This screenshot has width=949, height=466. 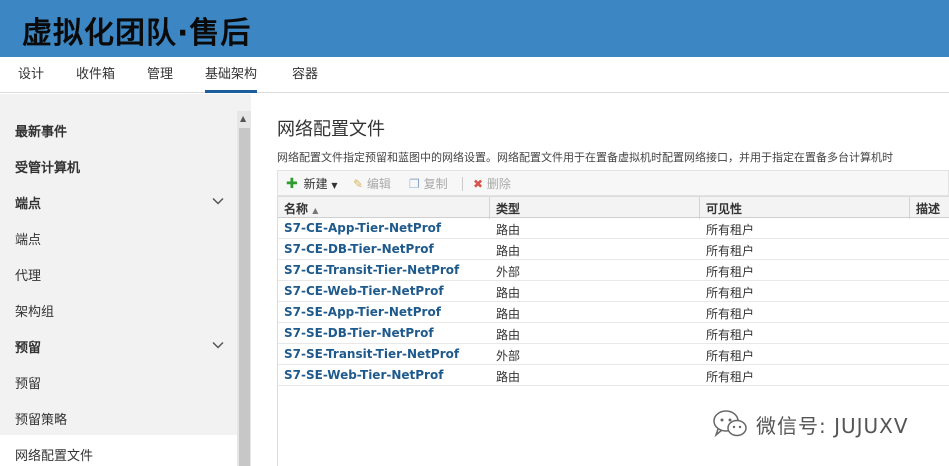 I want to click on column-header-description: 描述, so click(x=928, y=208).